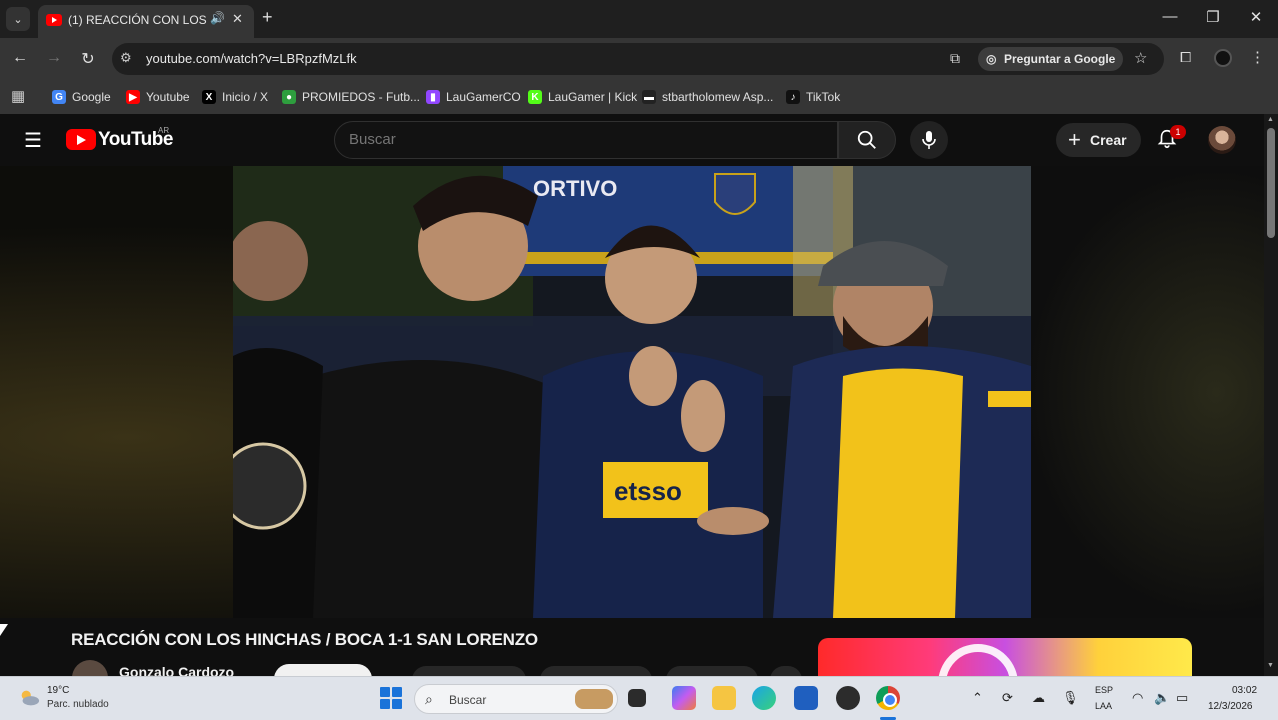 The height and width of the screenshot is (720, 1278). I want to click on clock-date: 12/3/2026, so click(1230, 706).